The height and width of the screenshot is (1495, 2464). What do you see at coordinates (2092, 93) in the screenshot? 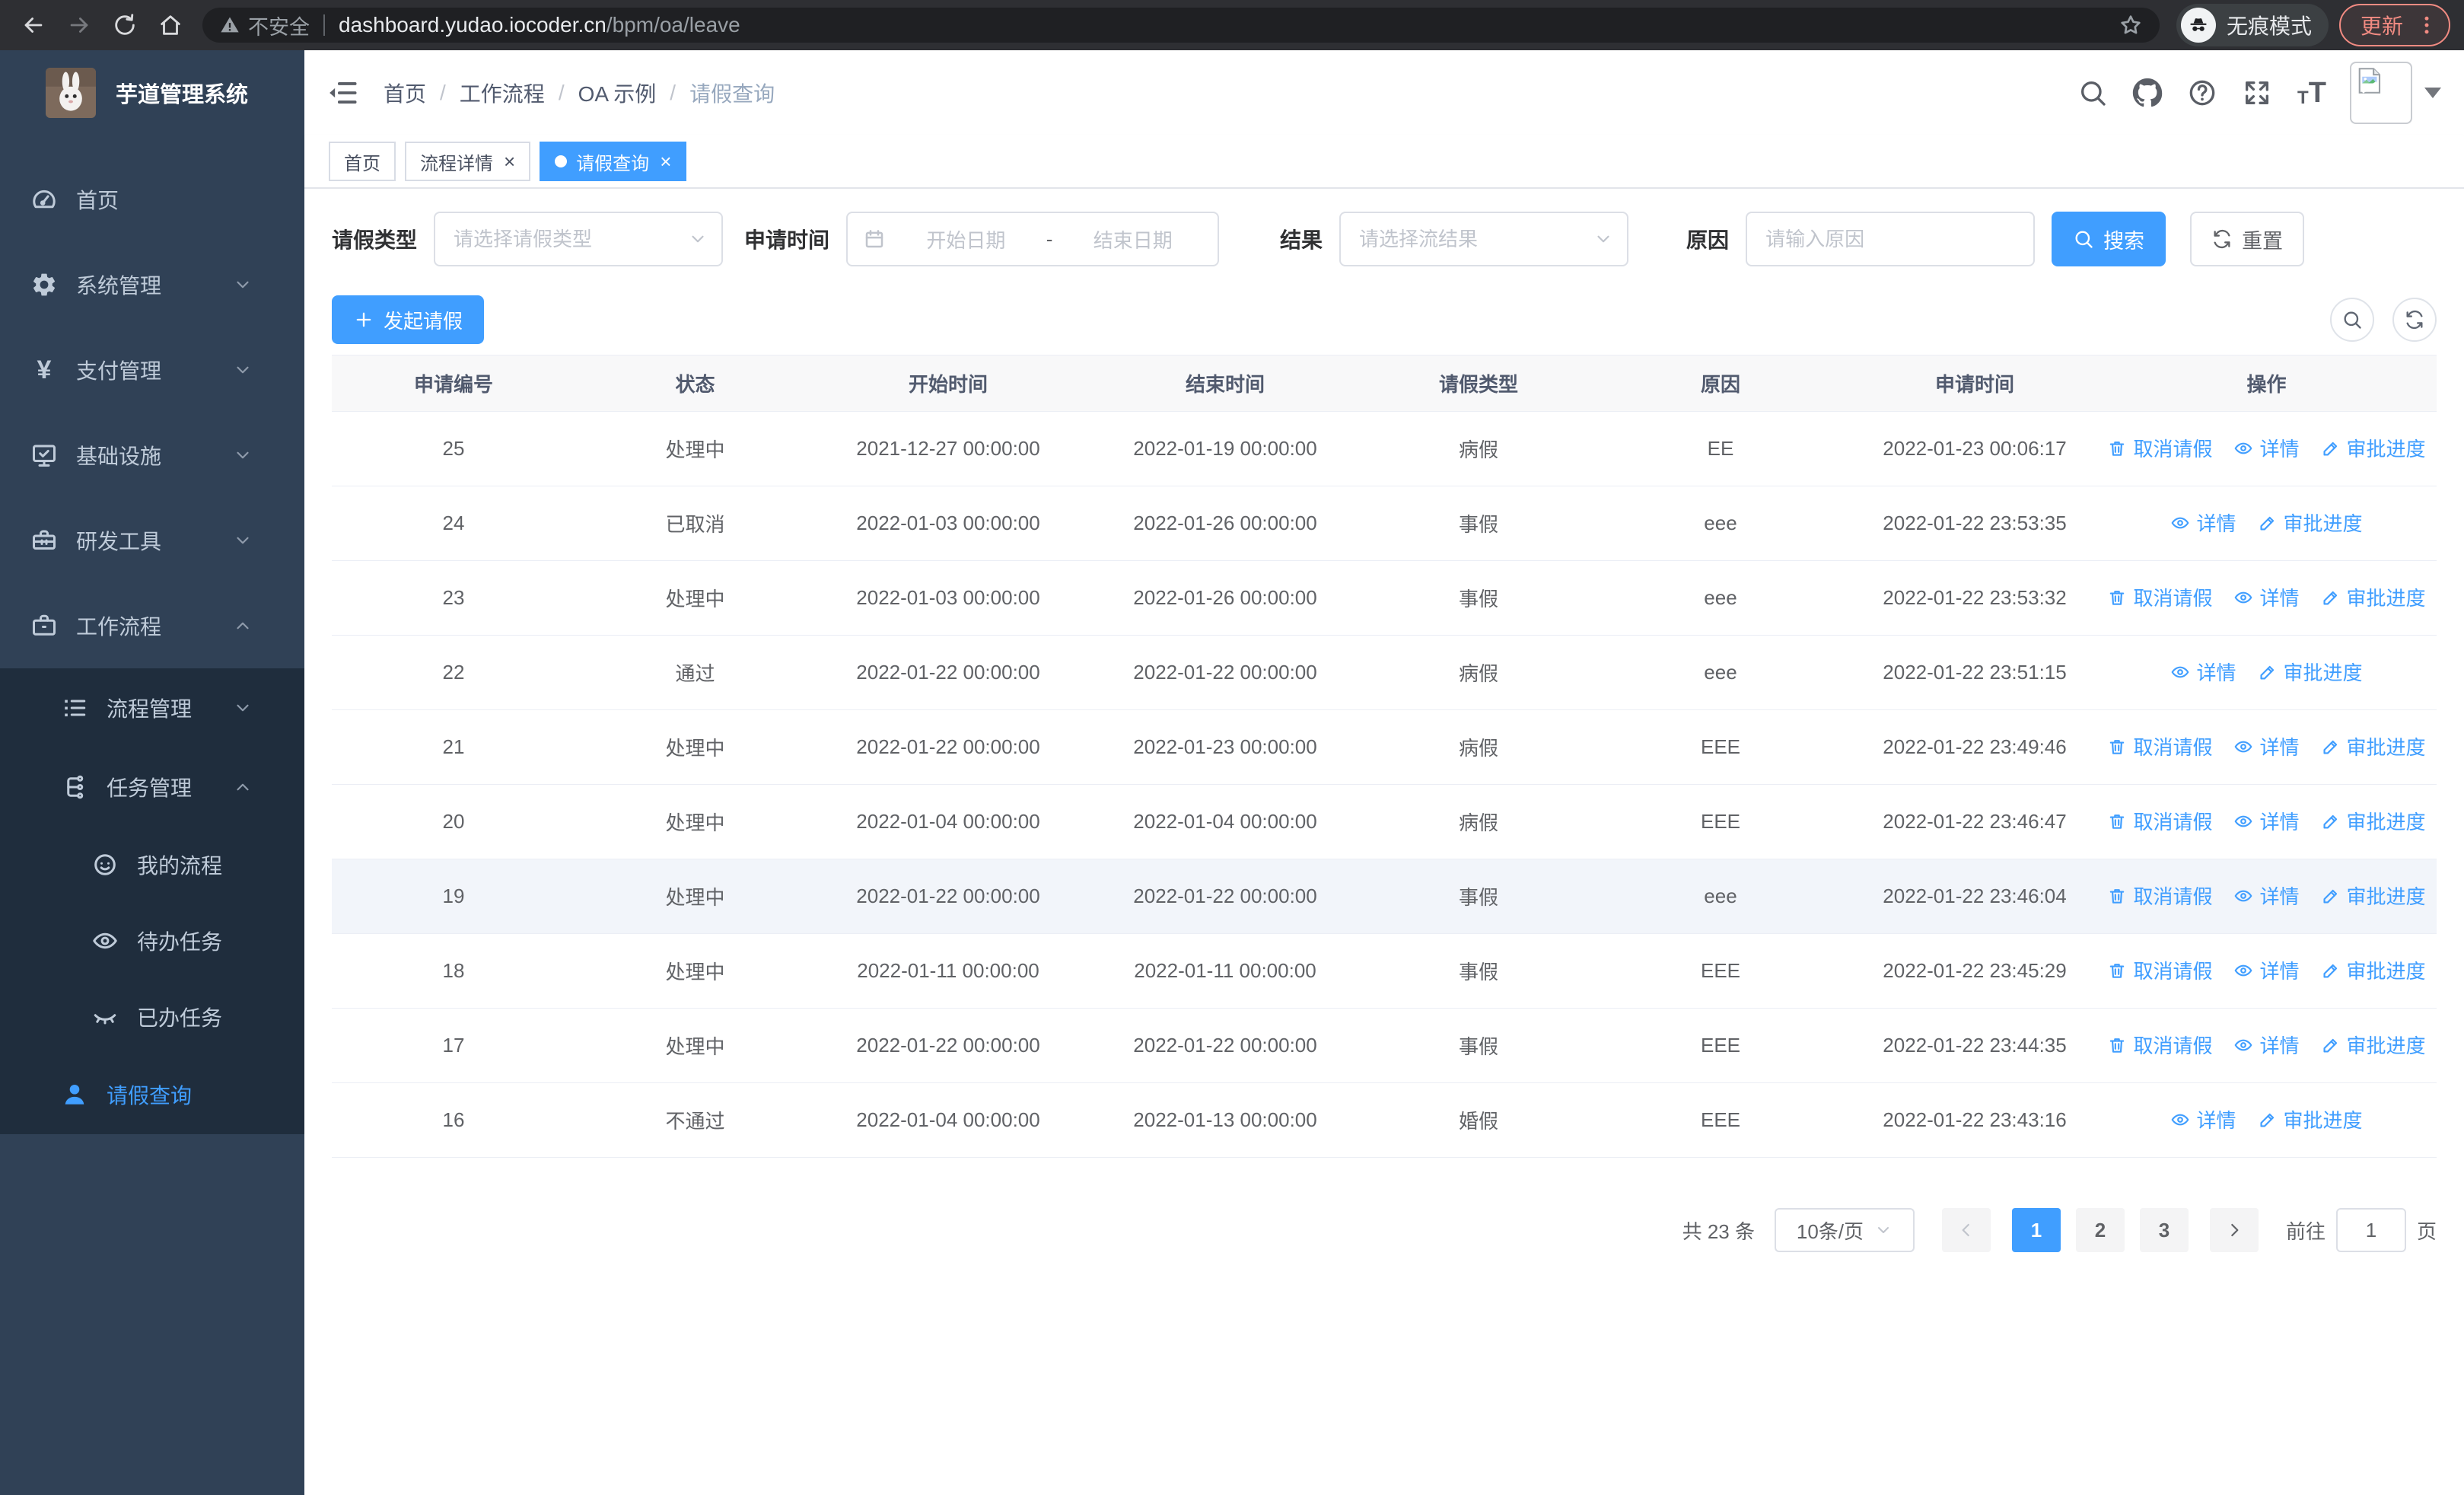
I see `search-button` at bounding box center [2092, 93].